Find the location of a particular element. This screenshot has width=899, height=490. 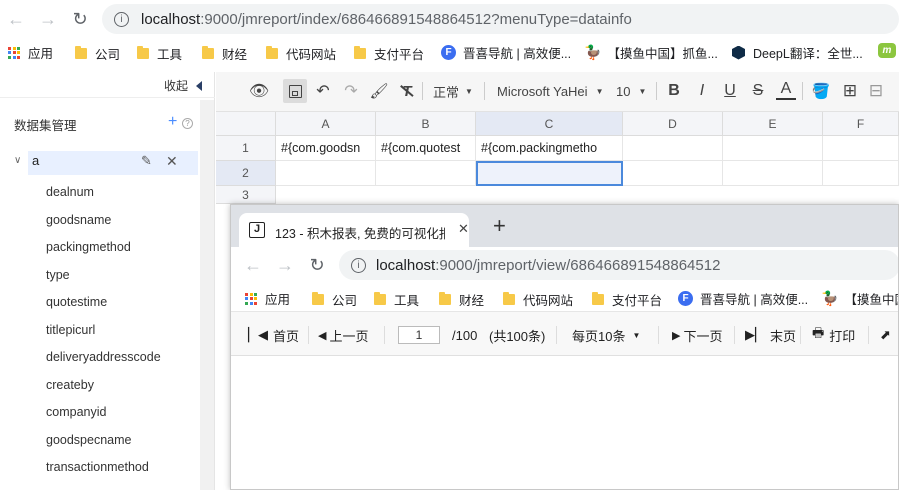

prev-page-button: ◀ 上一页 is located at coordinates (343, 335).